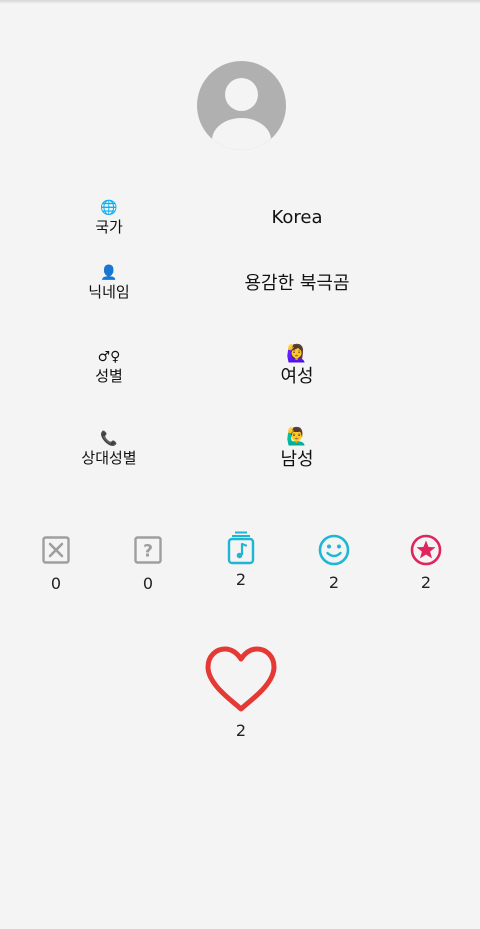 The width and height of the screenshot is (480, 929). I want to click on partner-gender-value: 🙋‍♂️ 남성, so click(297, 449).